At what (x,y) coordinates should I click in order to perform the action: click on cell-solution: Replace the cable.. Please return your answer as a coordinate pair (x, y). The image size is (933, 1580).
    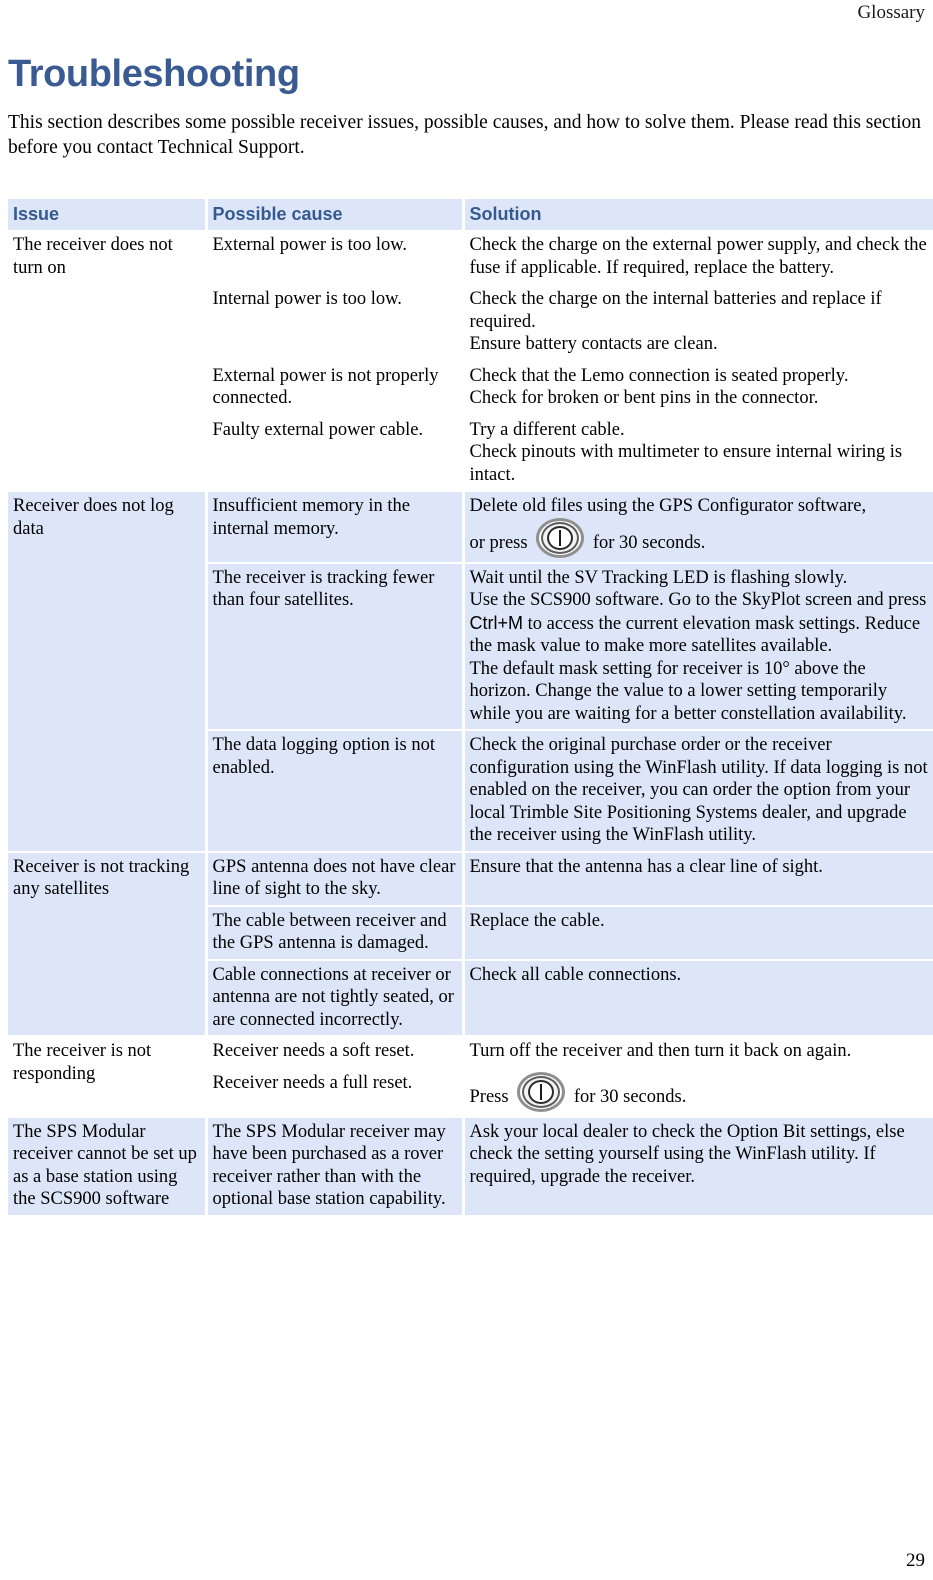
    Looking at the image, I should click on (698, 933).